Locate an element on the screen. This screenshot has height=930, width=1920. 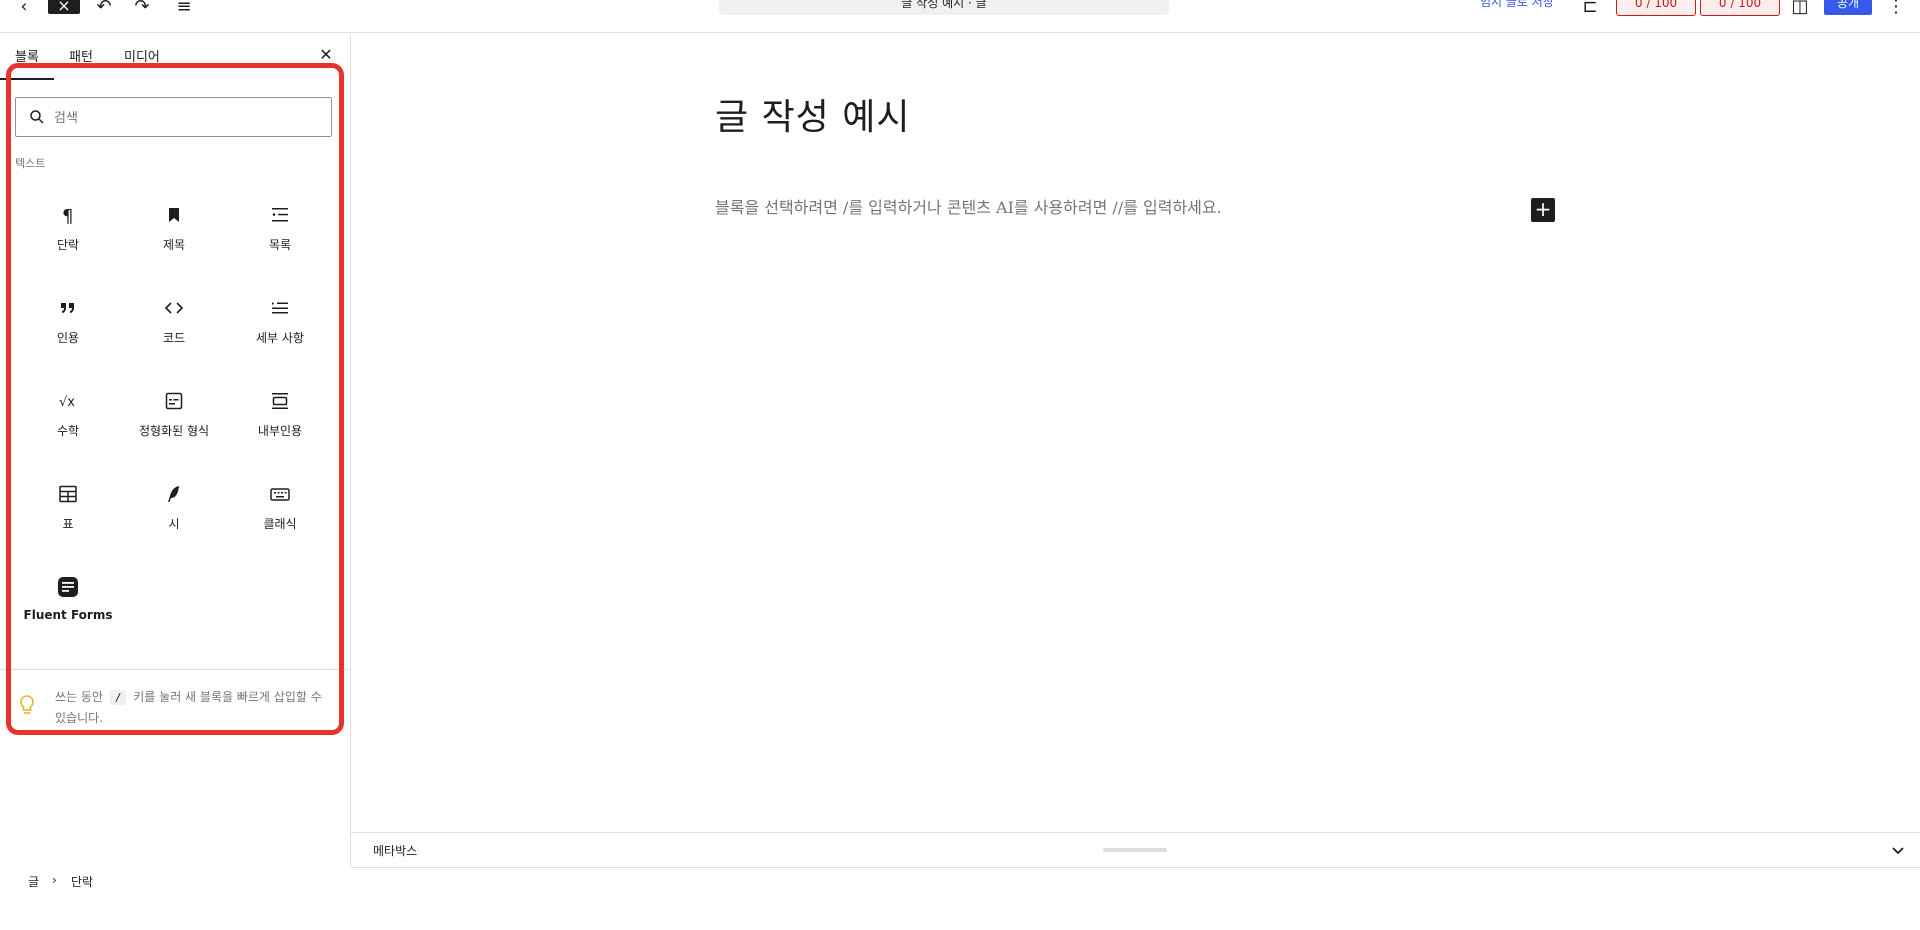
chevron-down-icon is located at coordinates (1898, 850).